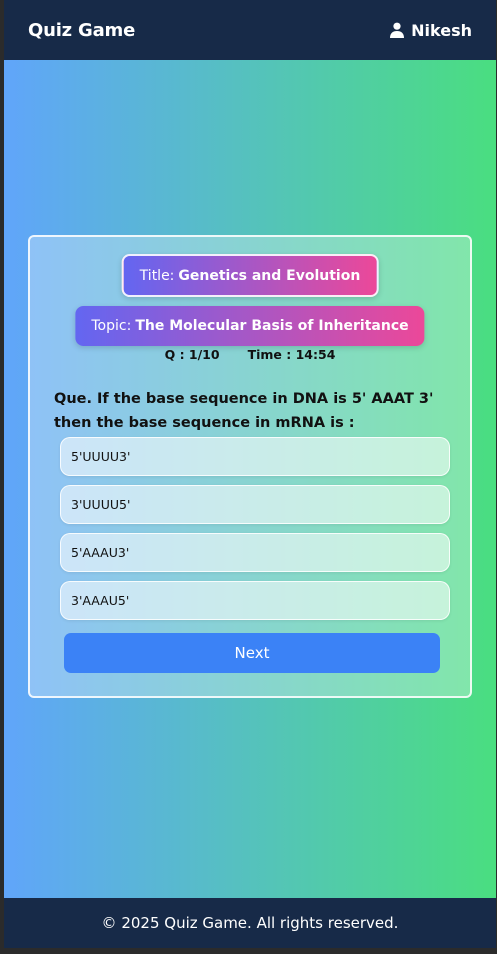 The width and height of the screenshot is (497, 954). I want to click on quiz-title-badge: Title: Genetics and Evolution, so click(250, 275).